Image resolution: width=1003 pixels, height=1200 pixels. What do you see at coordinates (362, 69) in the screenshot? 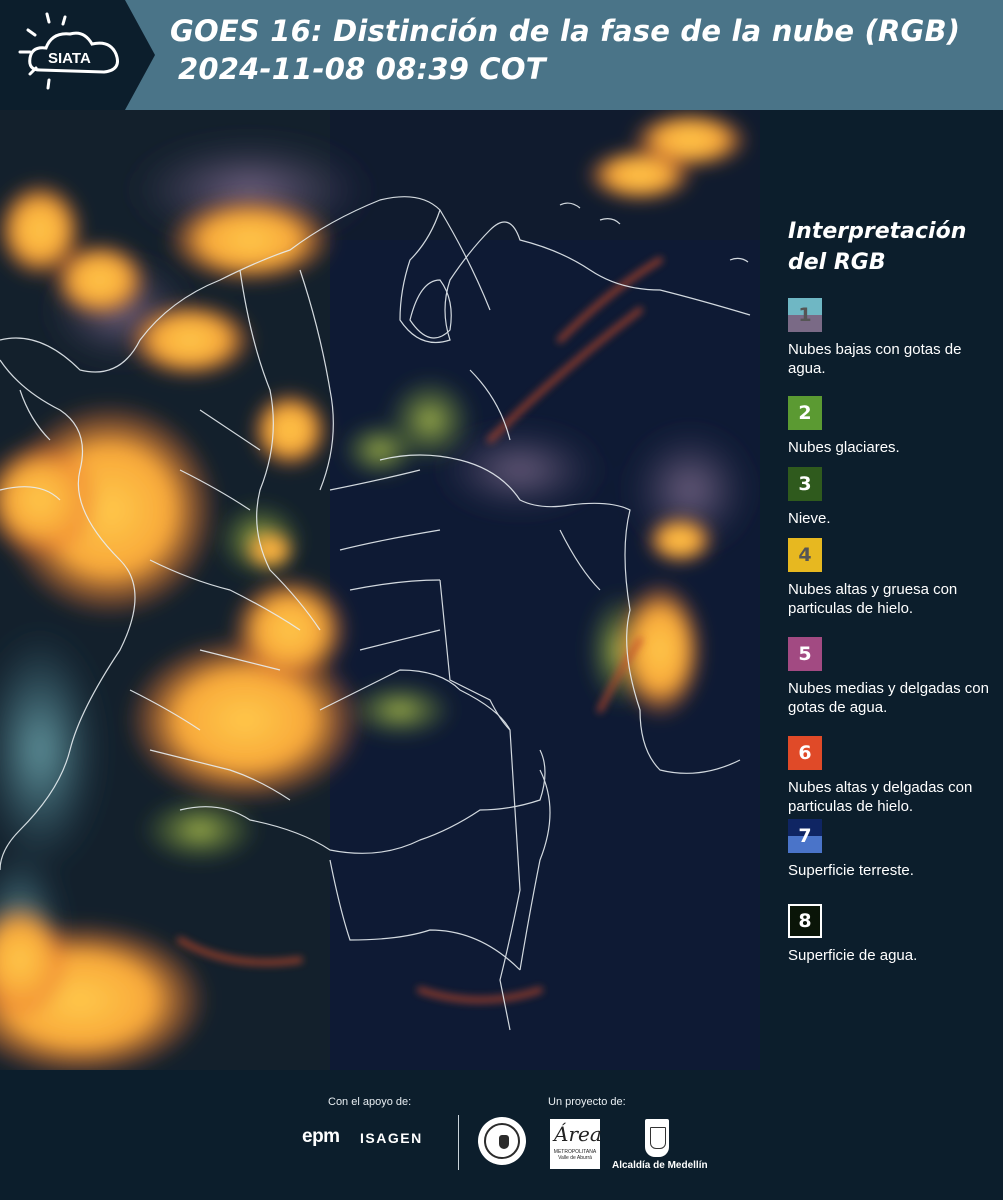
I see `title-line-2: 2024-11-08 08:39 COT` at bounding box center [362, 69].